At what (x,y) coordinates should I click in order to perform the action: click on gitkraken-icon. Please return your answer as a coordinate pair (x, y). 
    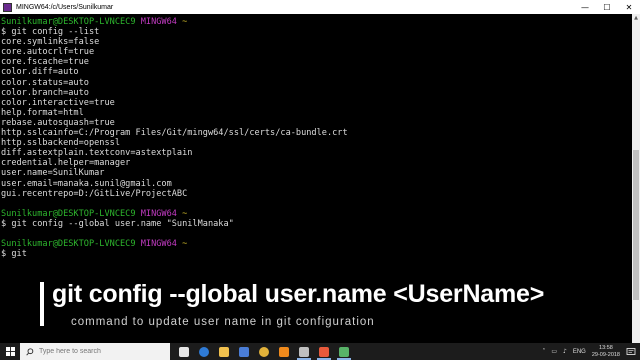
    Looking at the image, I should click on (344, 351).